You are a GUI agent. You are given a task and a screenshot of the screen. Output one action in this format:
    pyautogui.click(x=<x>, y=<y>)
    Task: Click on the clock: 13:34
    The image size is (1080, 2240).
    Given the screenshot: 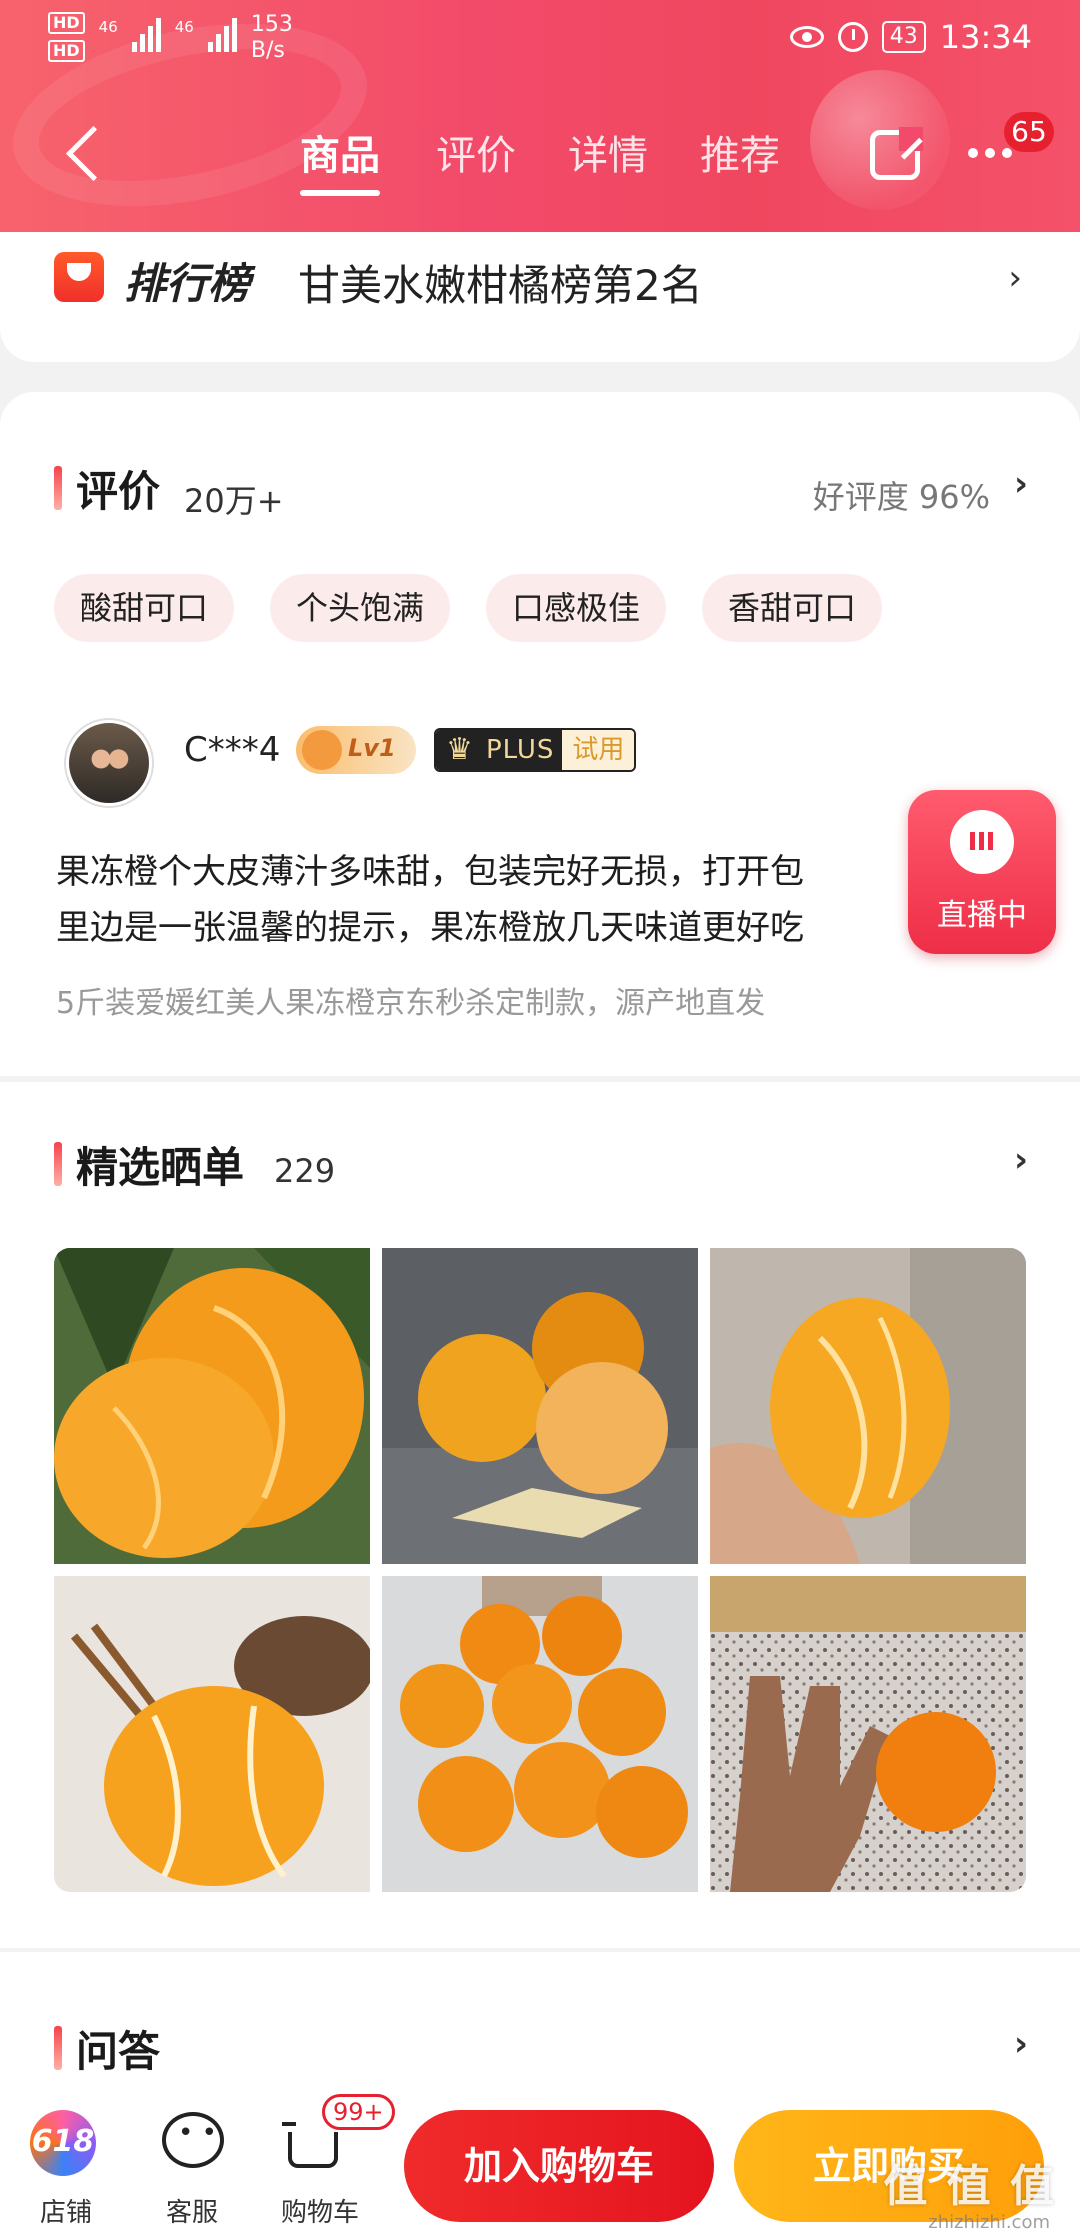 What is the action you would take?
    pyautogui.click(x=985, y=37)
    